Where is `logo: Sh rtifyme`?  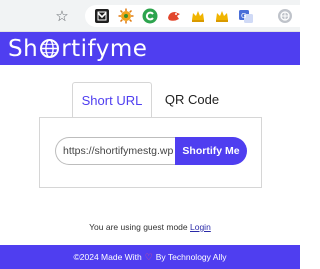 logo: Sh rtifyme is located at coordinates (77, 49).